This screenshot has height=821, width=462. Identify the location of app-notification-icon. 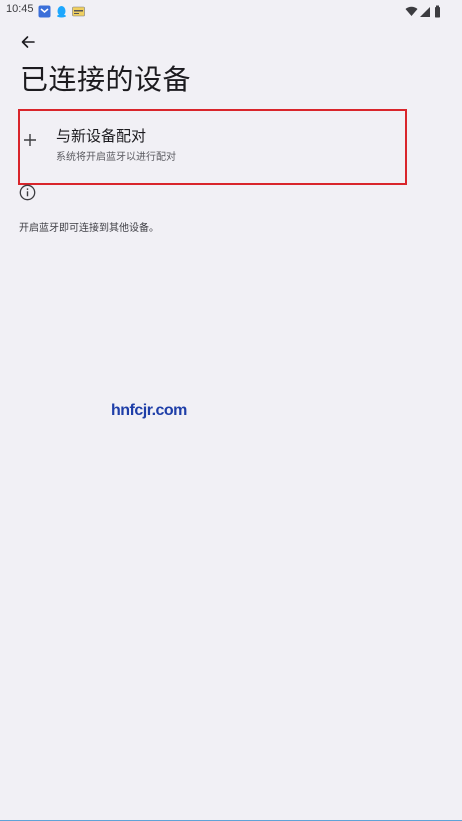
(44, 10).